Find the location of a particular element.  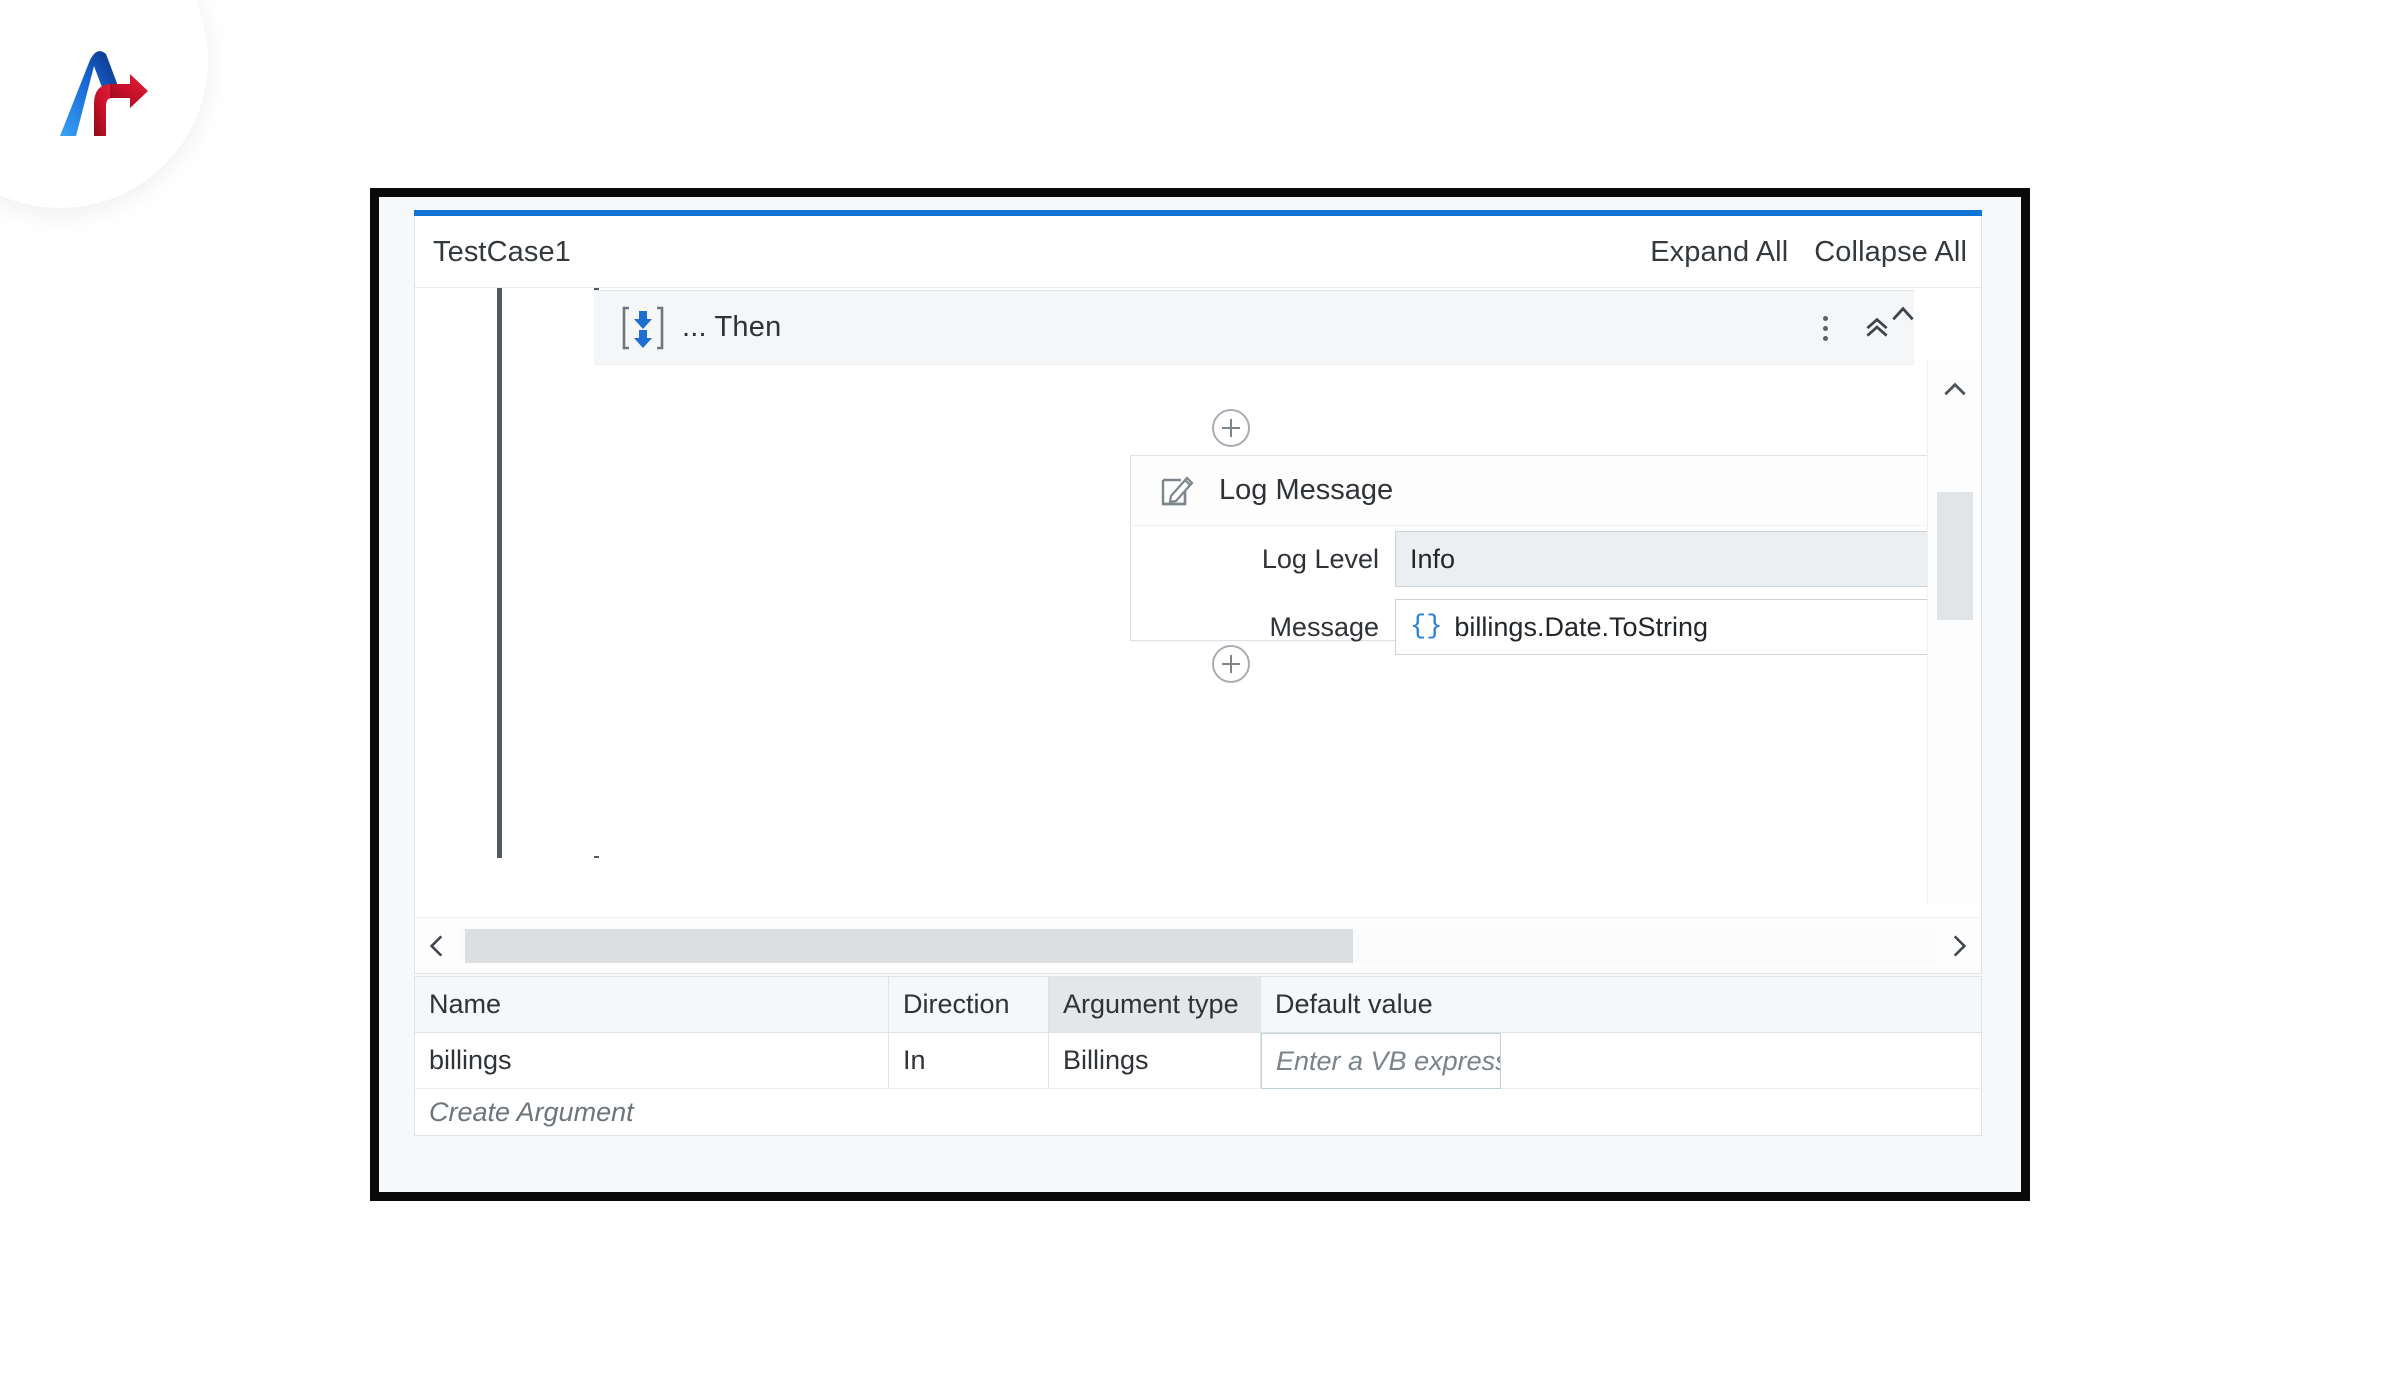

create-argument-button: Create Argument is located at coordinates (1198, 1112).